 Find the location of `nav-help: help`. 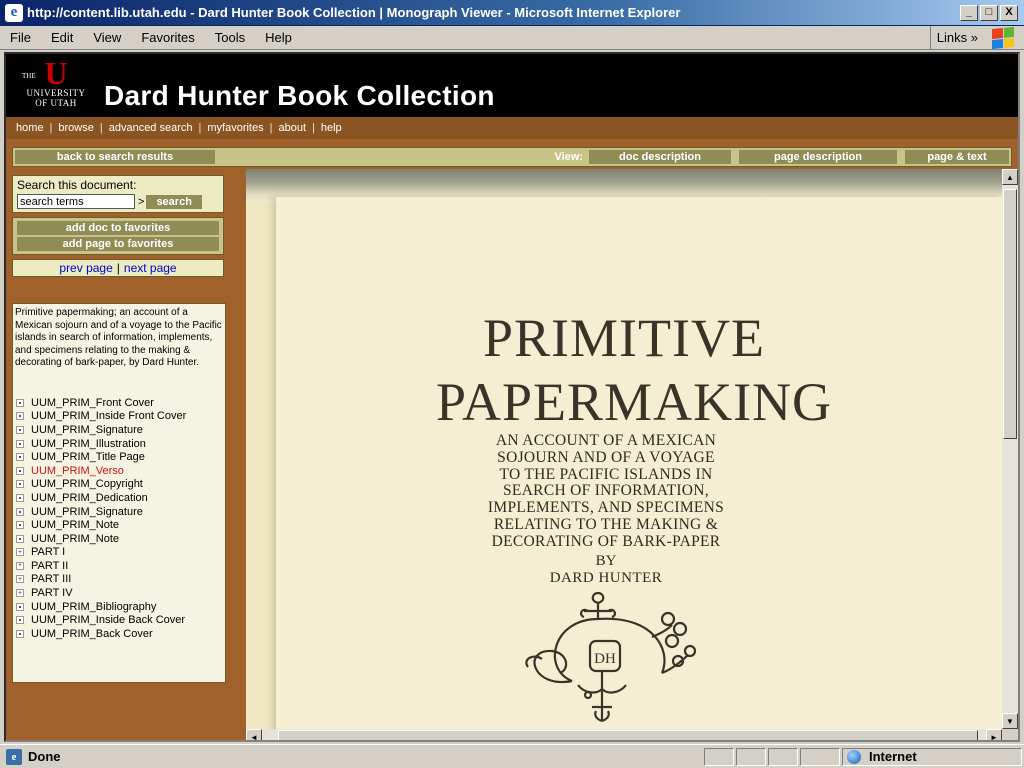

nav-help: help is located at coordinates (331, 128).